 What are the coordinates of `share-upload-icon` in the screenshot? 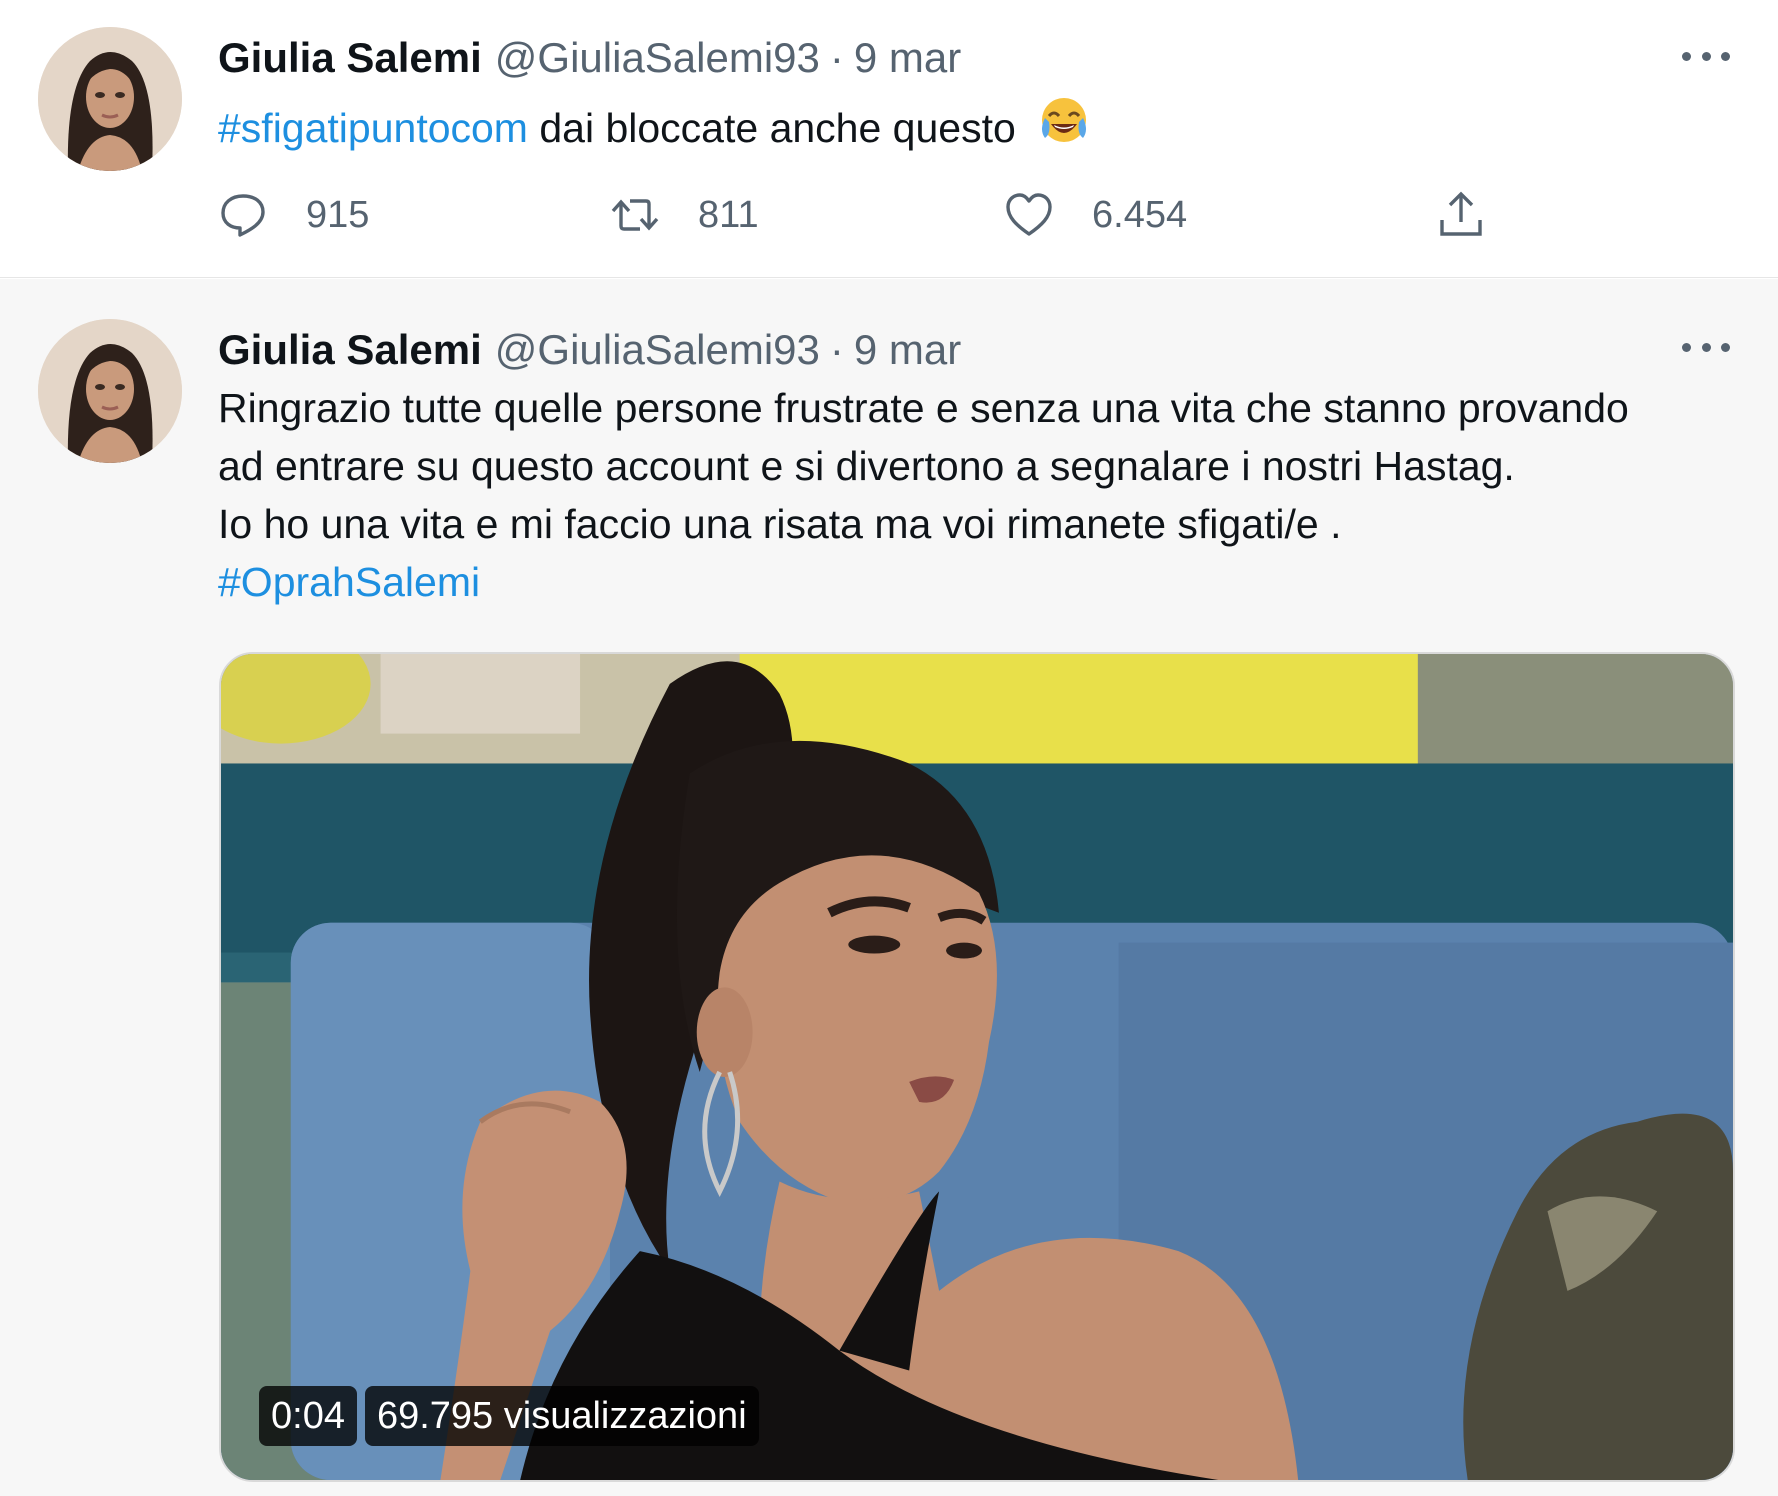 It's located at (1461, 213).